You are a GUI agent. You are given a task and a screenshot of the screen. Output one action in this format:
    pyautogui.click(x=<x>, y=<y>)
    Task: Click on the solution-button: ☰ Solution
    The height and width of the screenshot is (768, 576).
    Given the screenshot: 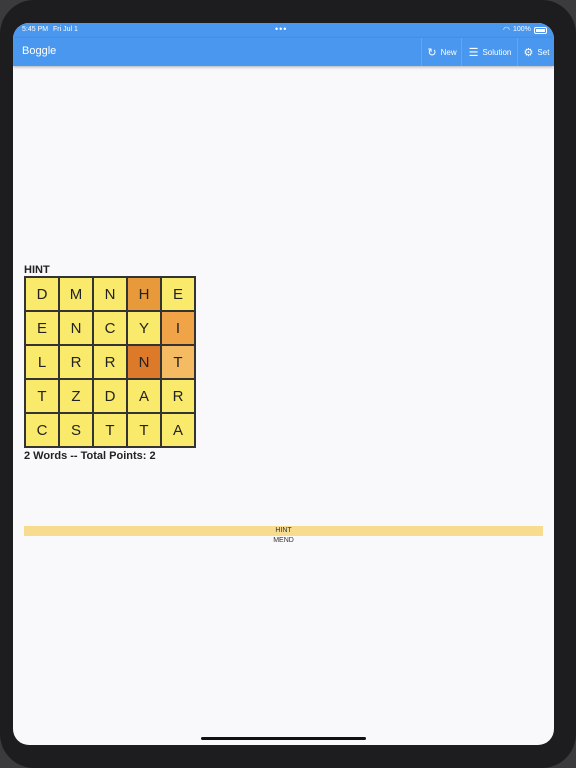 What is the action you would take?
    pyautogui.click(x=489, y=52)
    